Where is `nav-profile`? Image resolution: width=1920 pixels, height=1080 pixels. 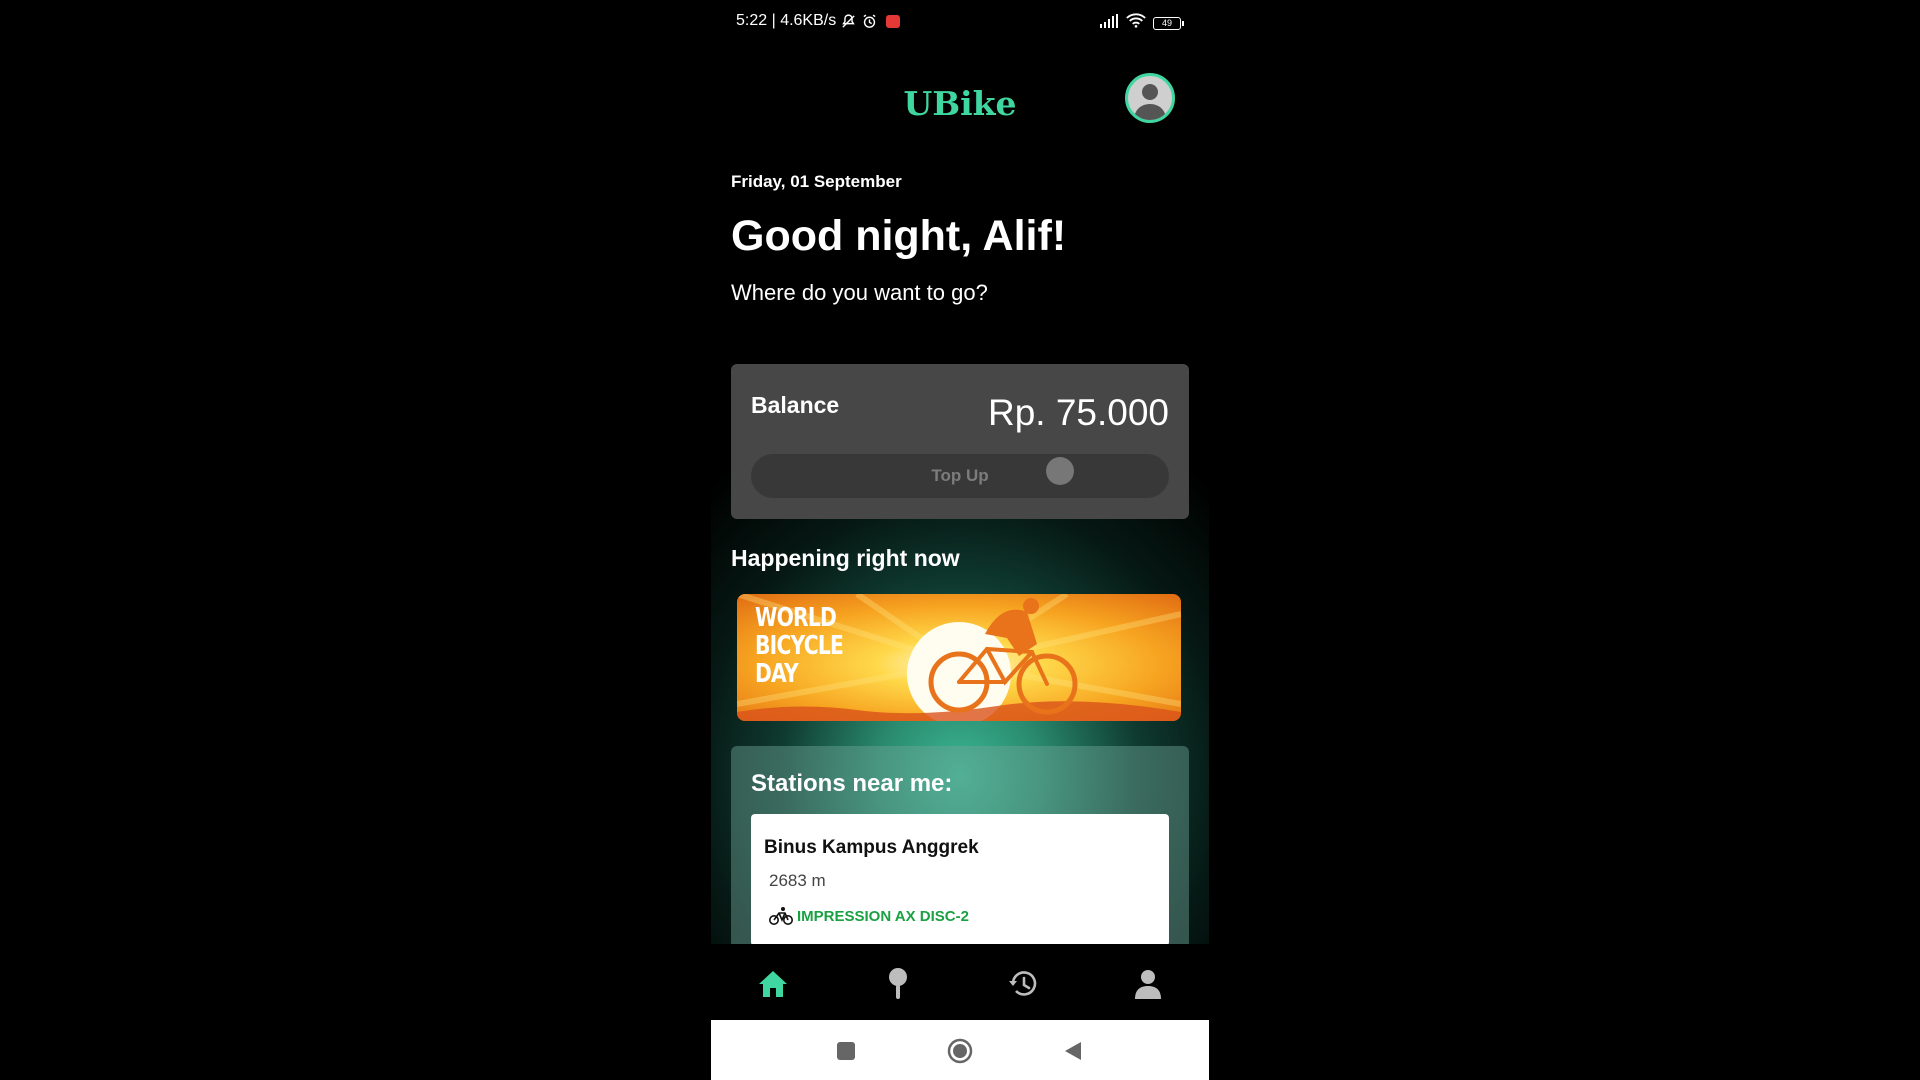
nav-profile is located at coordinates (1148, 984).